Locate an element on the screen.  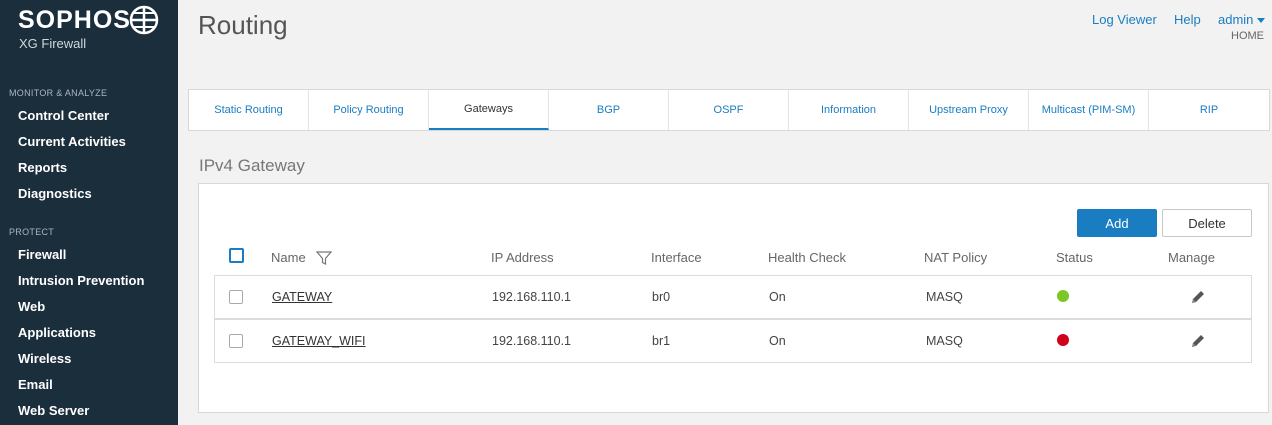
tab-bgp: BGP is located at coordinates (609, 110).